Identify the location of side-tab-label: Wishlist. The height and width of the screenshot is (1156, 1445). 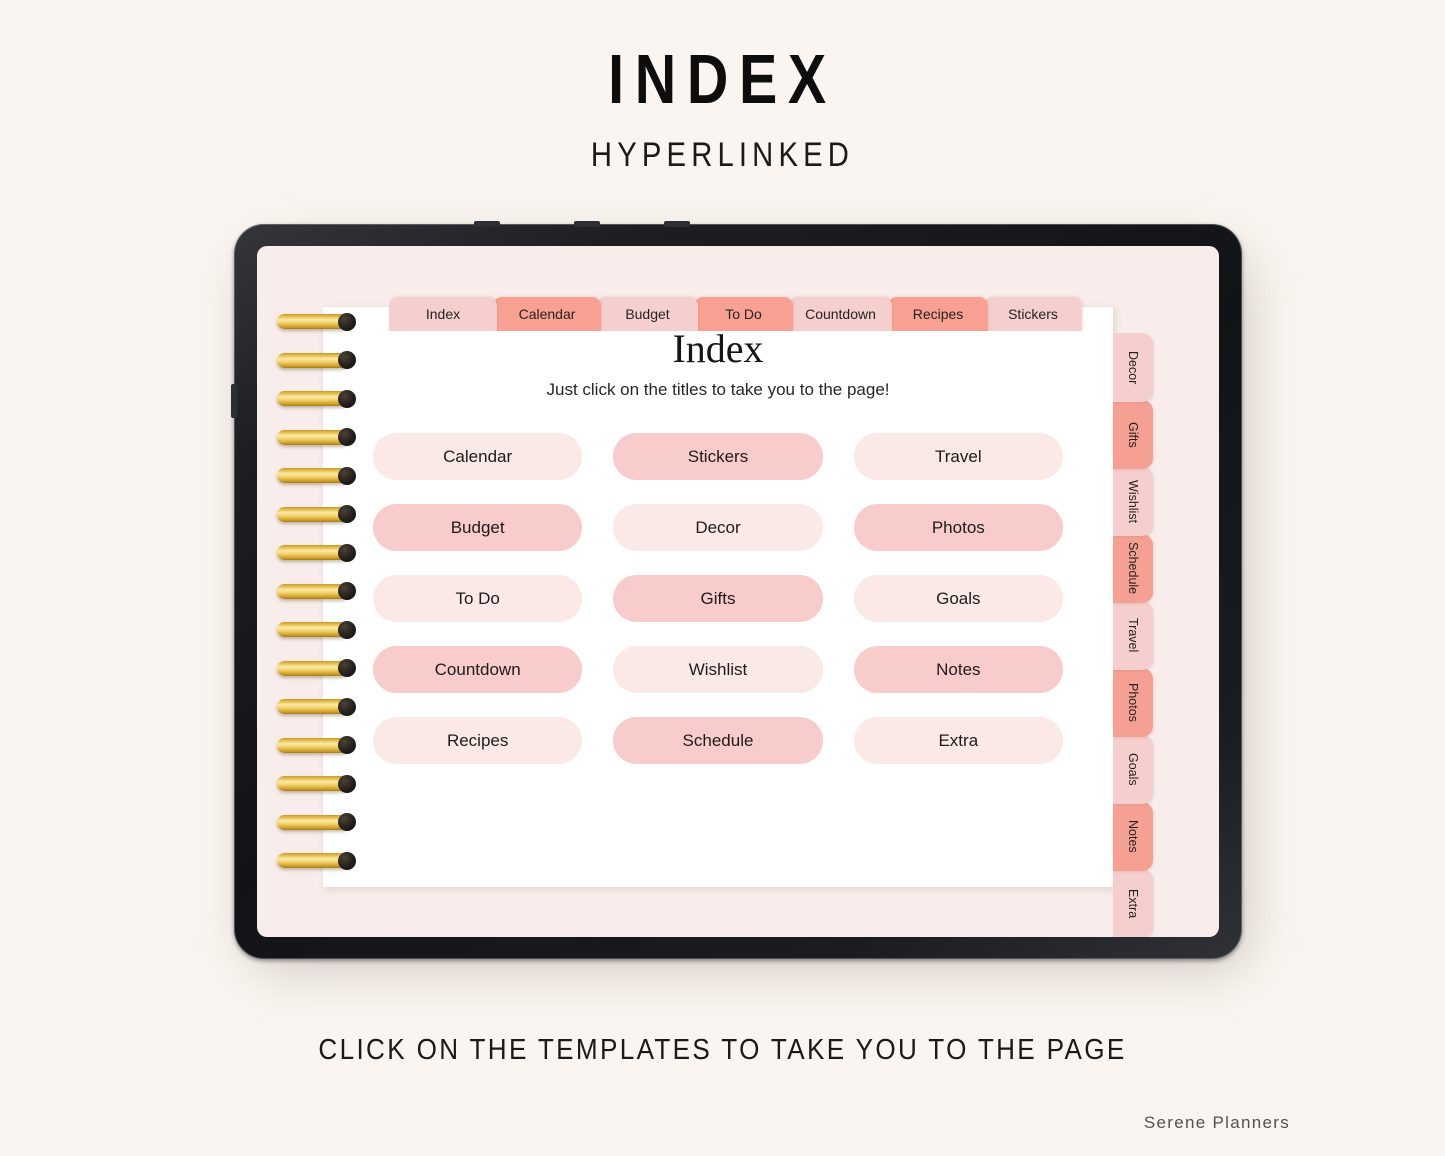
(1133, 501).